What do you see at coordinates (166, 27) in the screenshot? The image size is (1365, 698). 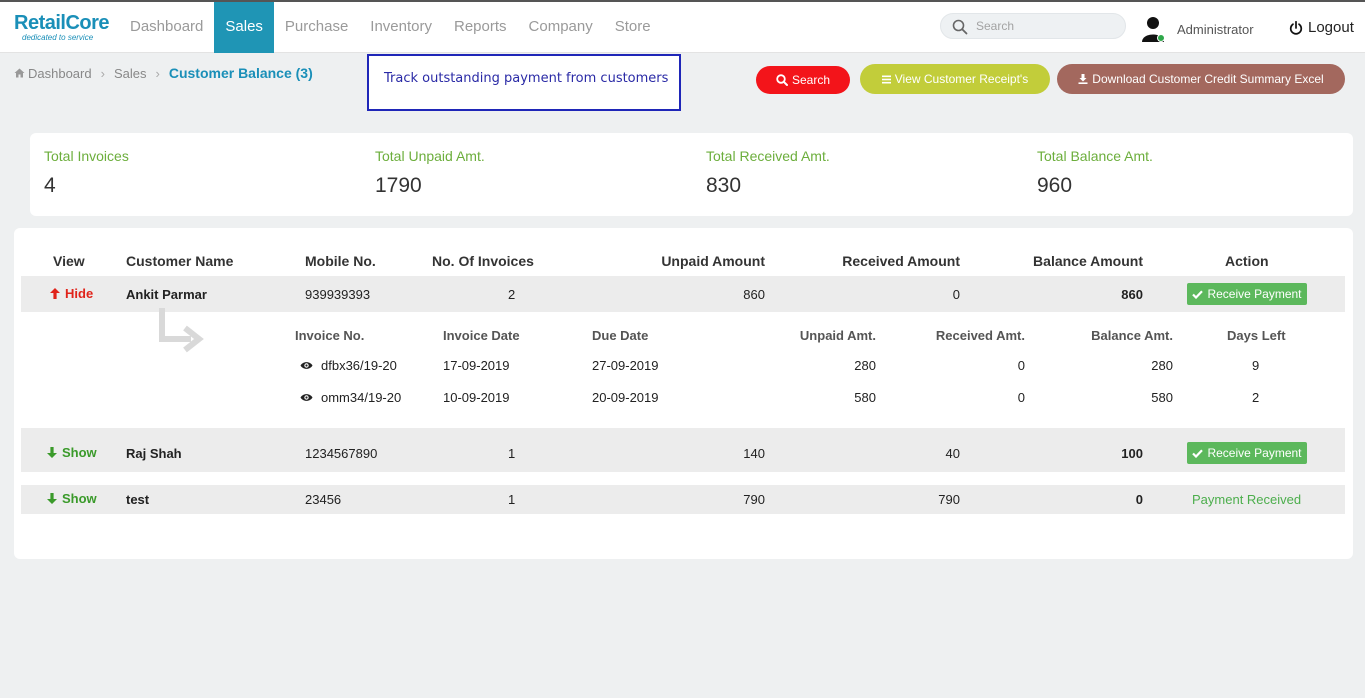 I see `nav-dashboard: Dashboard` at bounding box center [166, 27].